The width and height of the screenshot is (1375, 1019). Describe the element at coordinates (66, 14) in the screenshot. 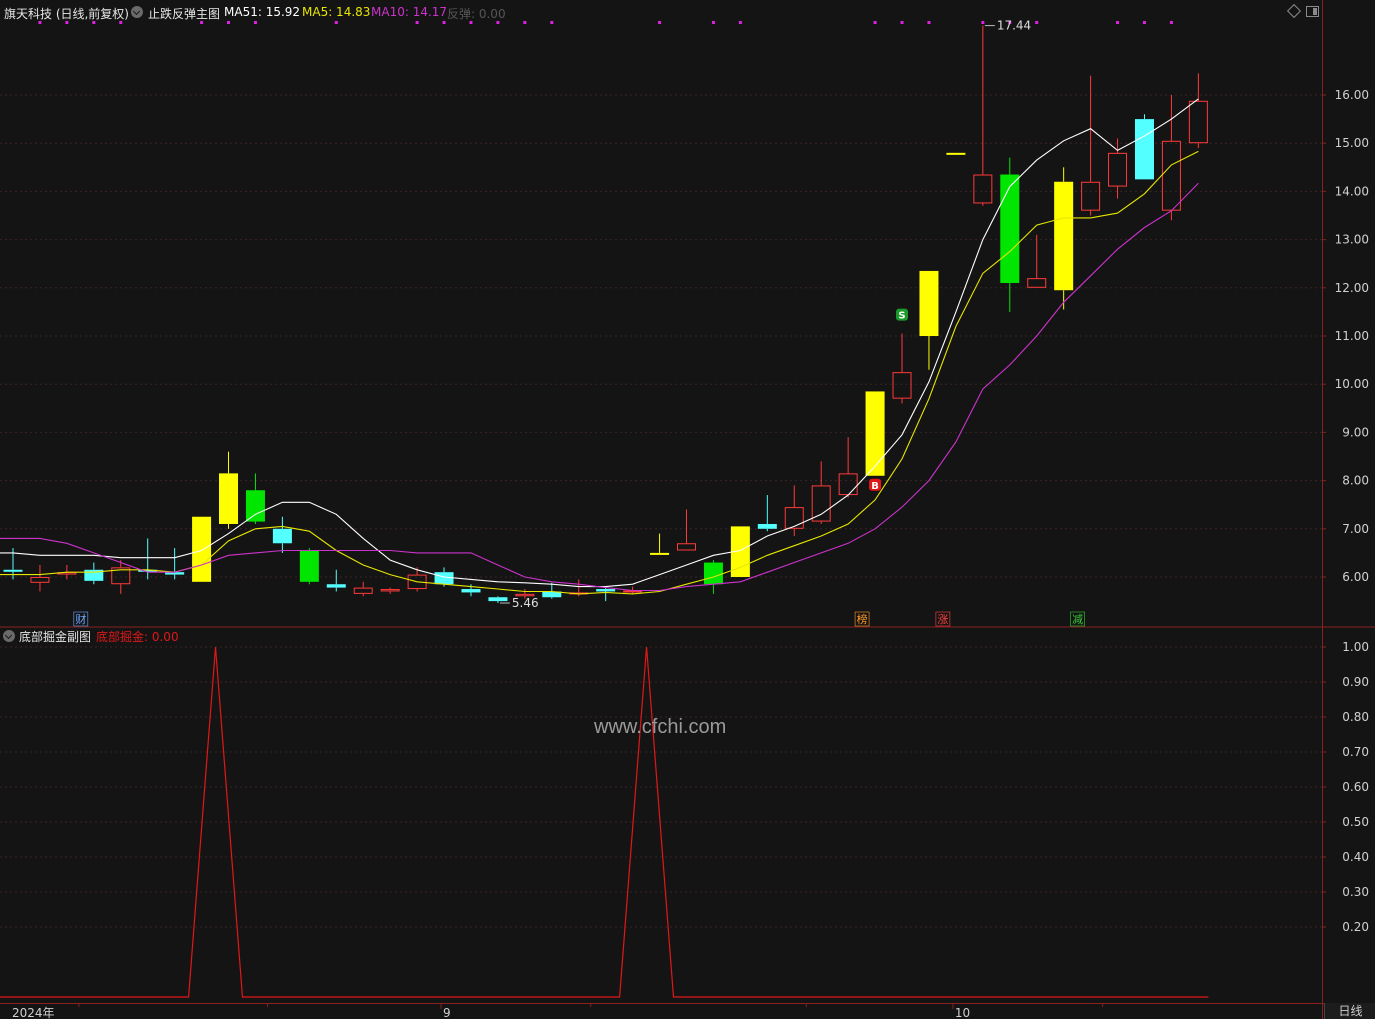

I see `stock-title: 旗天科技 (日线,前复权)` at that location.